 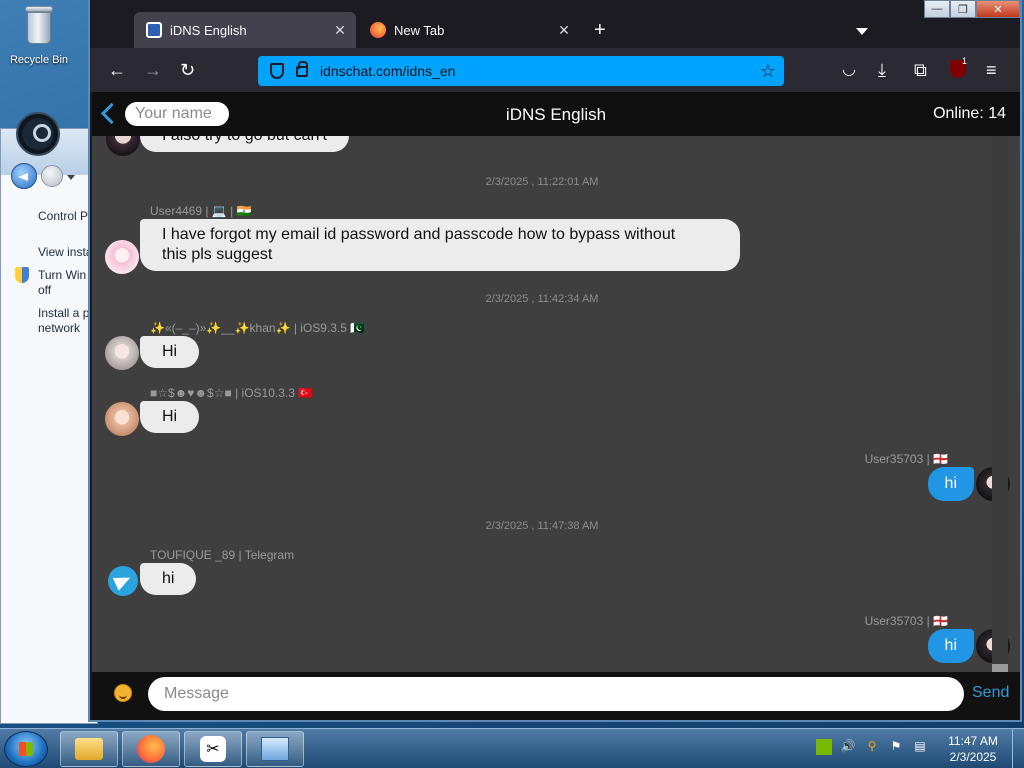 I want to click on chevron-down-icon, so click(x=71, y=177).